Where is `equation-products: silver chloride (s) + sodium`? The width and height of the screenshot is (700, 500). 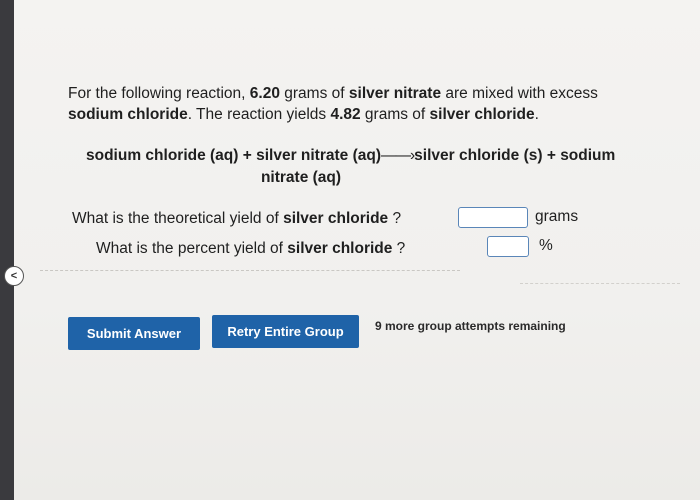 equation-products: silver chloride (s) + sodium is located at coordinates (515, 155).